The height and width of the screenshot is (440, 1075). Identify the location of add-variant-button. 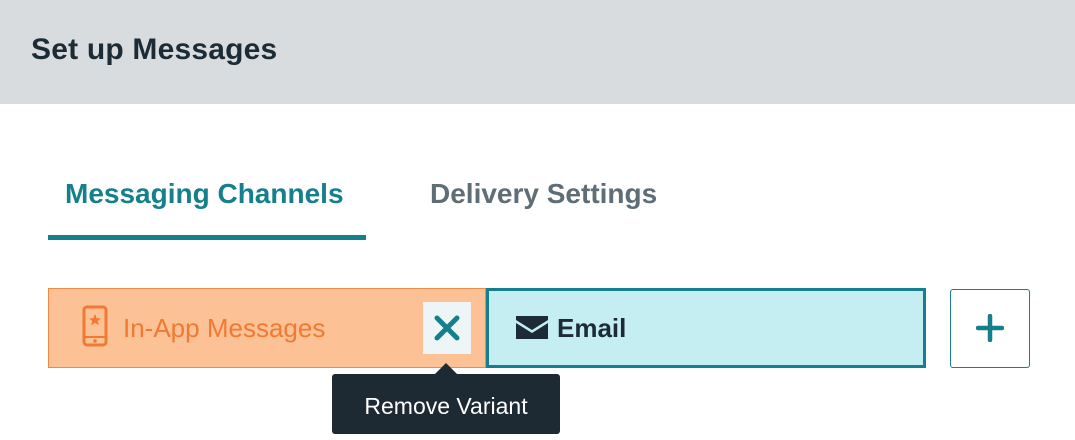
(990, 328).